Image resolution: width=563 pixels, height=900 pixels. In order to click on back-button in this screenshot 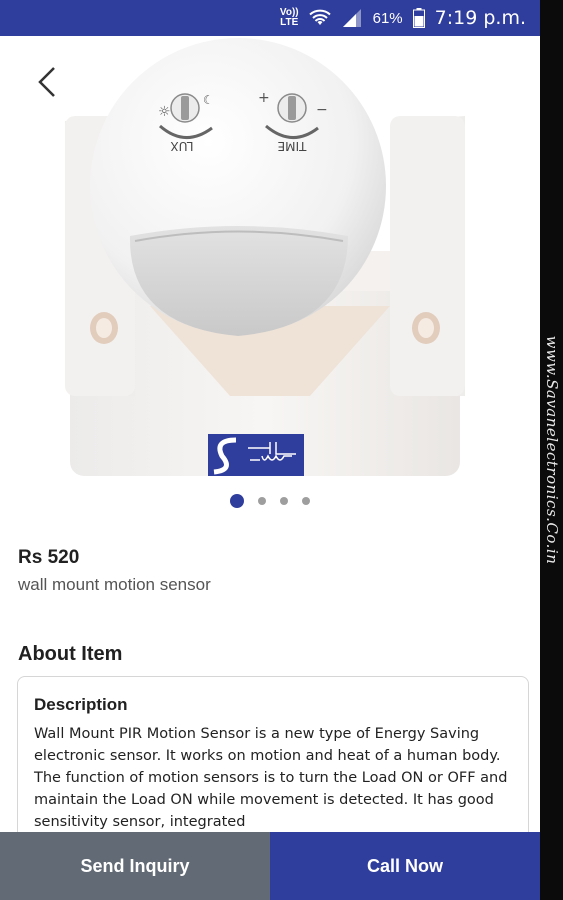, I will do `click(48, 82)`.